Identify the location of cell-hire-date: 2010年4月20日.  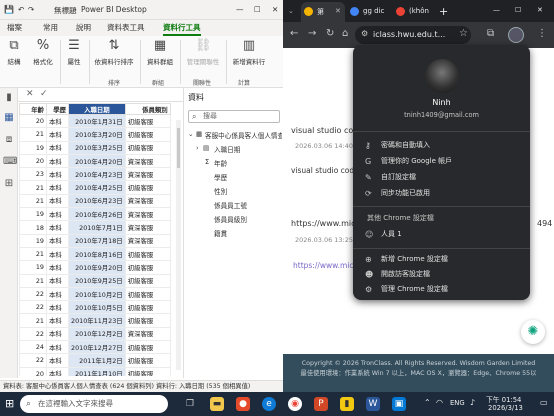
(97, 161).